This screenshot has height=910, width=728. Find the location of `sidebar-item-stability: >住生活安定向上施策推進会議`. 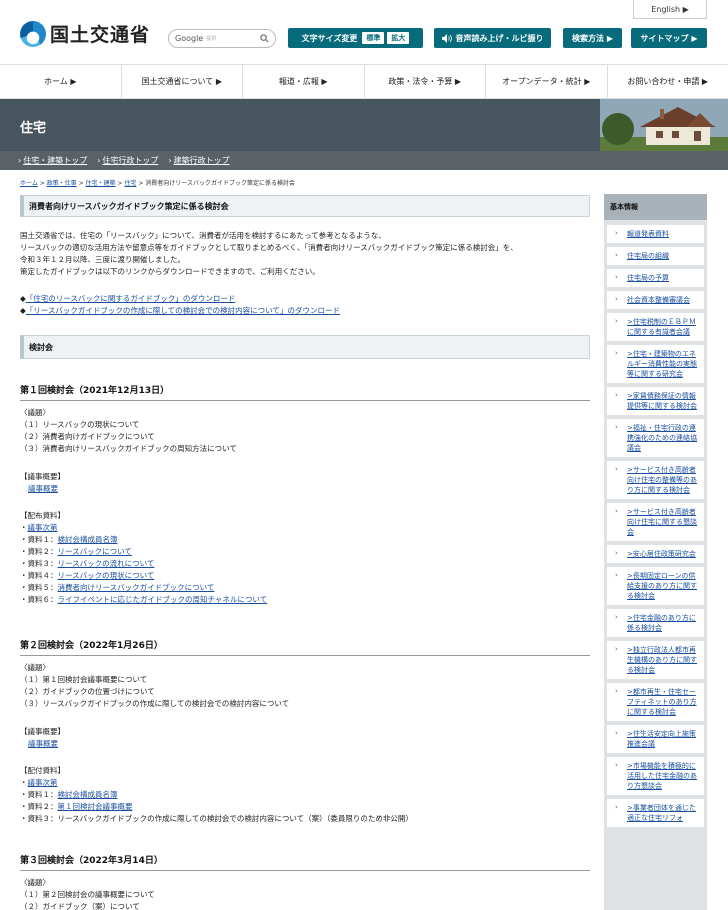

sidebar-item-stability: >住生活安定向上施策推進会議 is located at coordinates (655, 739).